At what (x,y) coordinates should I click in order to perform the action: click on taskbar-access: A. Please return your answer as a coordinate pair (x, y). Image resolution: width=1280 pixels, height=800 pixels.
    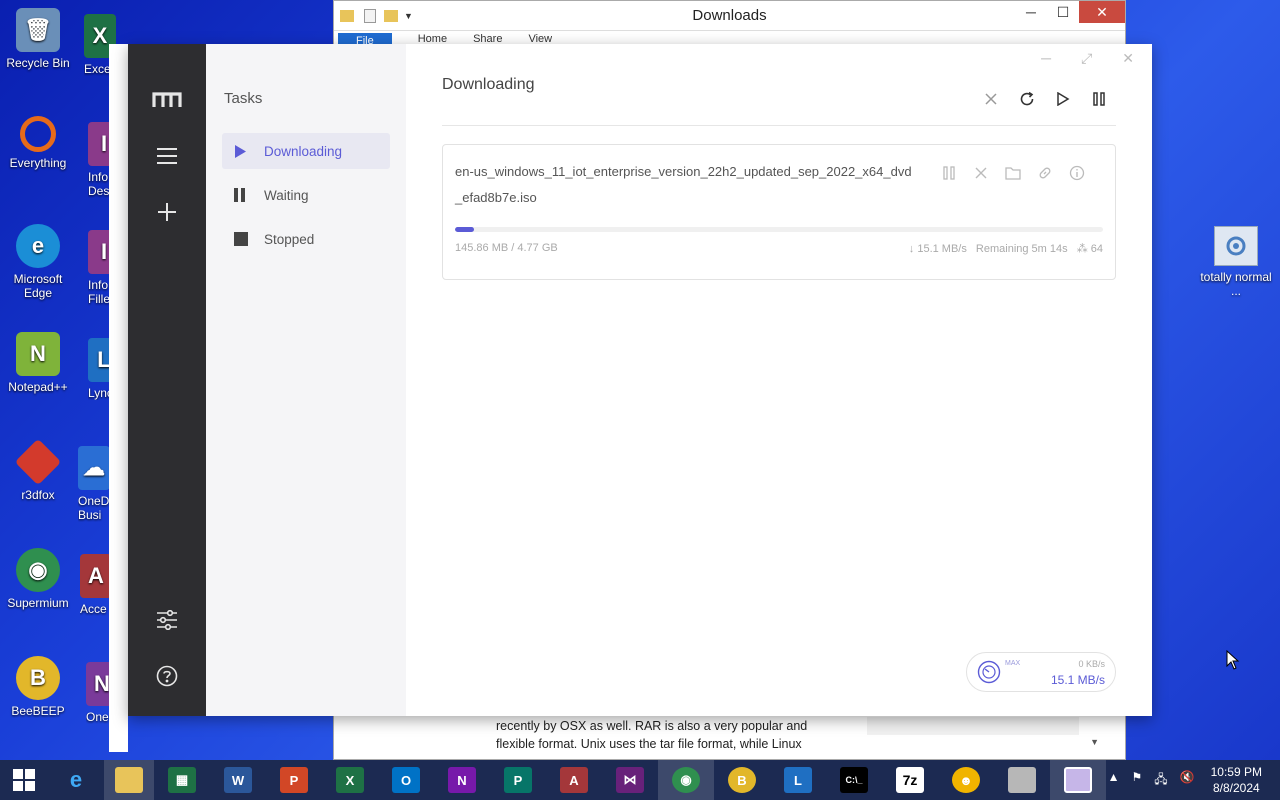
    Looking at the image, I should click on (574, 780).